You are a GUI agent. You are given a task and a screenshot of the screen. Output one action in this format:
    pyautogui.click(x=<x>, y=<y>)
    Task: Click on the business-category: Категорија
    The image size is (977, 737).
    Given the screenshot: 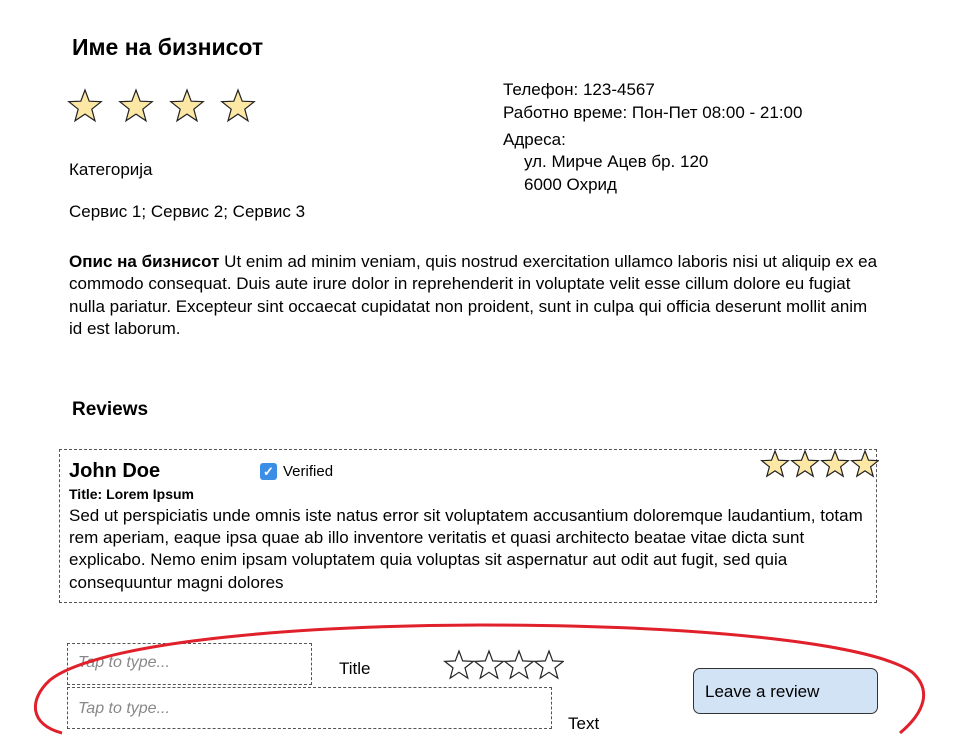 What is the action you would take?
    pyautogui.click(x=111, y=169)
    